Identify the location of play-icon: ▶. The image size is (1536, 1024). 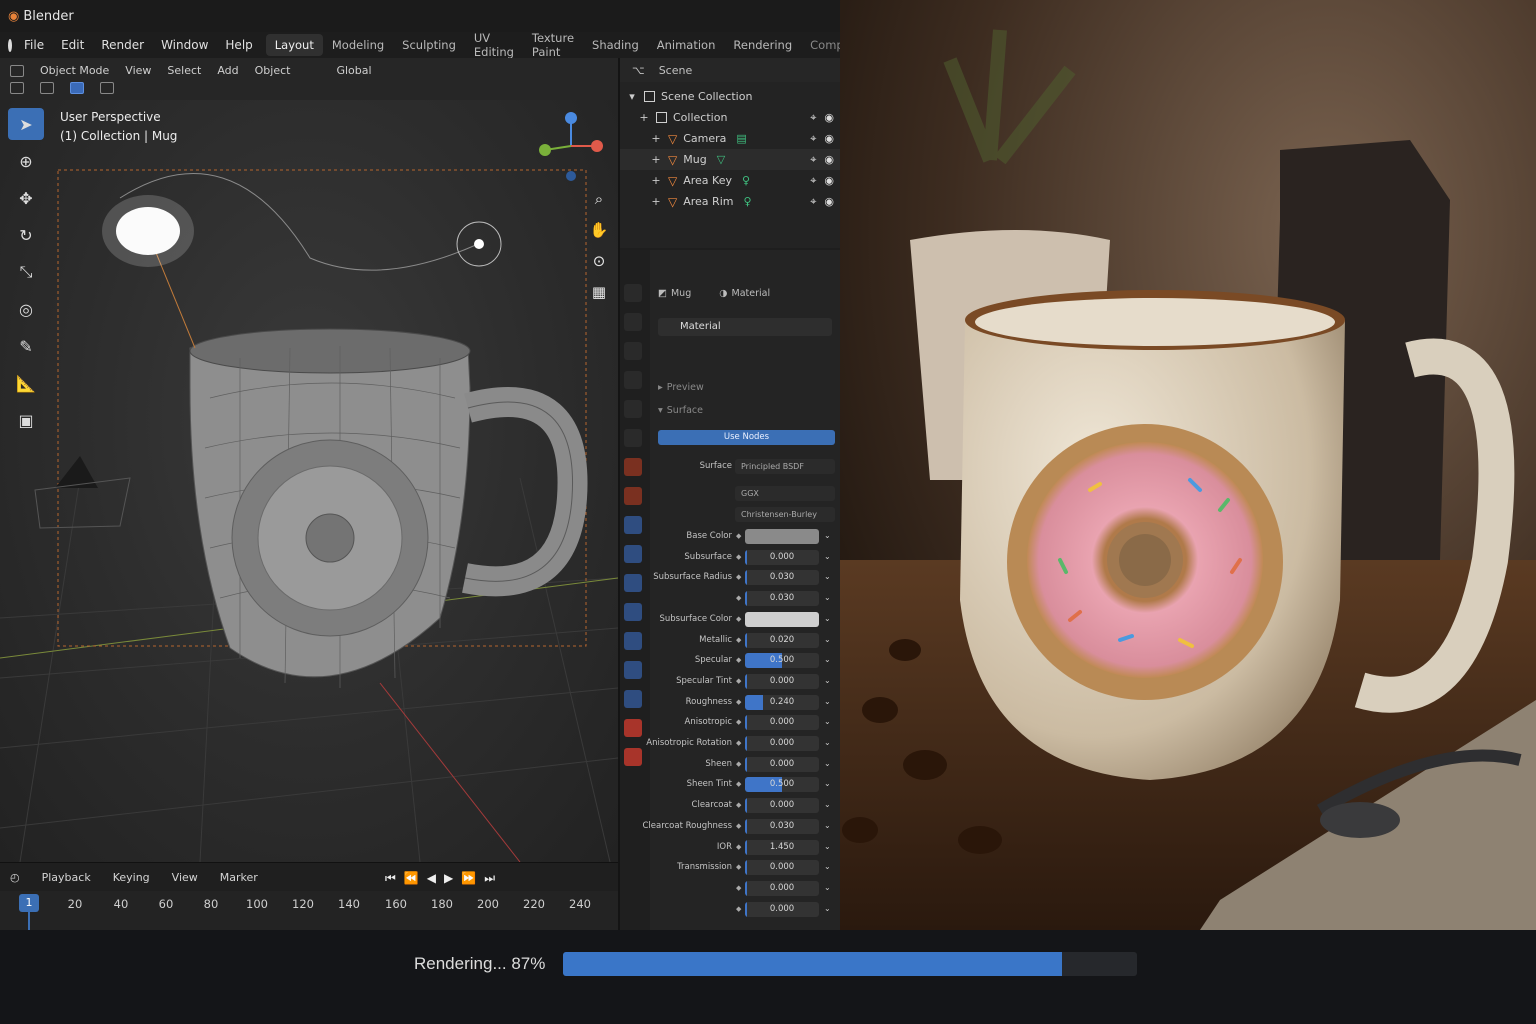
(448, 878).